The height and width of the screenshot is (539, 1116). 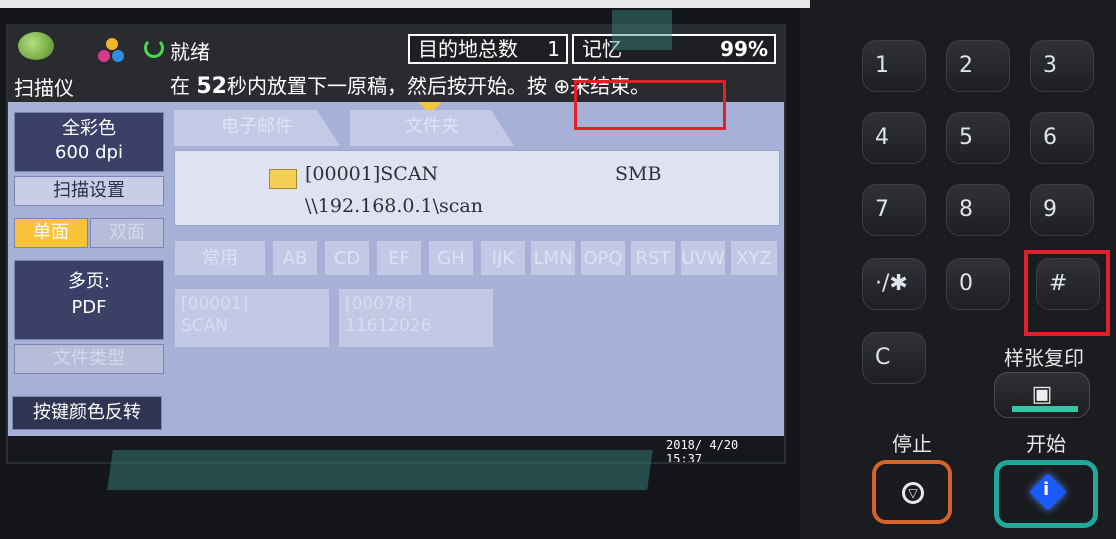 What do you see at coordinates (380, 470) in the screenshot?
I see `protective-film` at bounding box center [380, 470].